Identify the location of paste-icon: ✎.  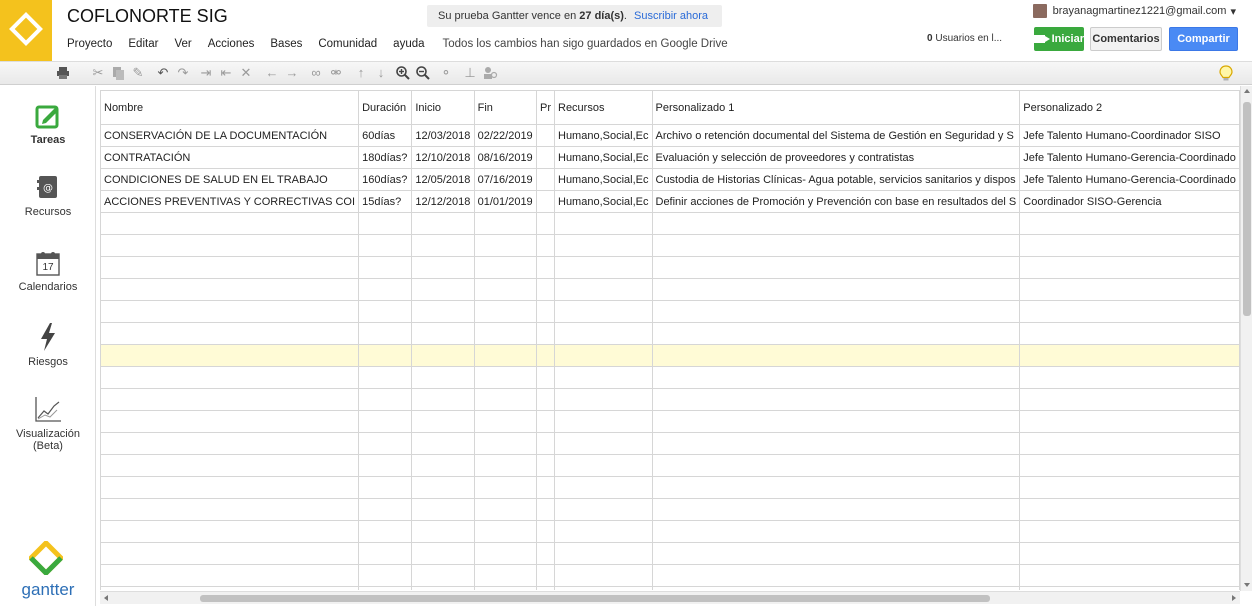
(138, 73).